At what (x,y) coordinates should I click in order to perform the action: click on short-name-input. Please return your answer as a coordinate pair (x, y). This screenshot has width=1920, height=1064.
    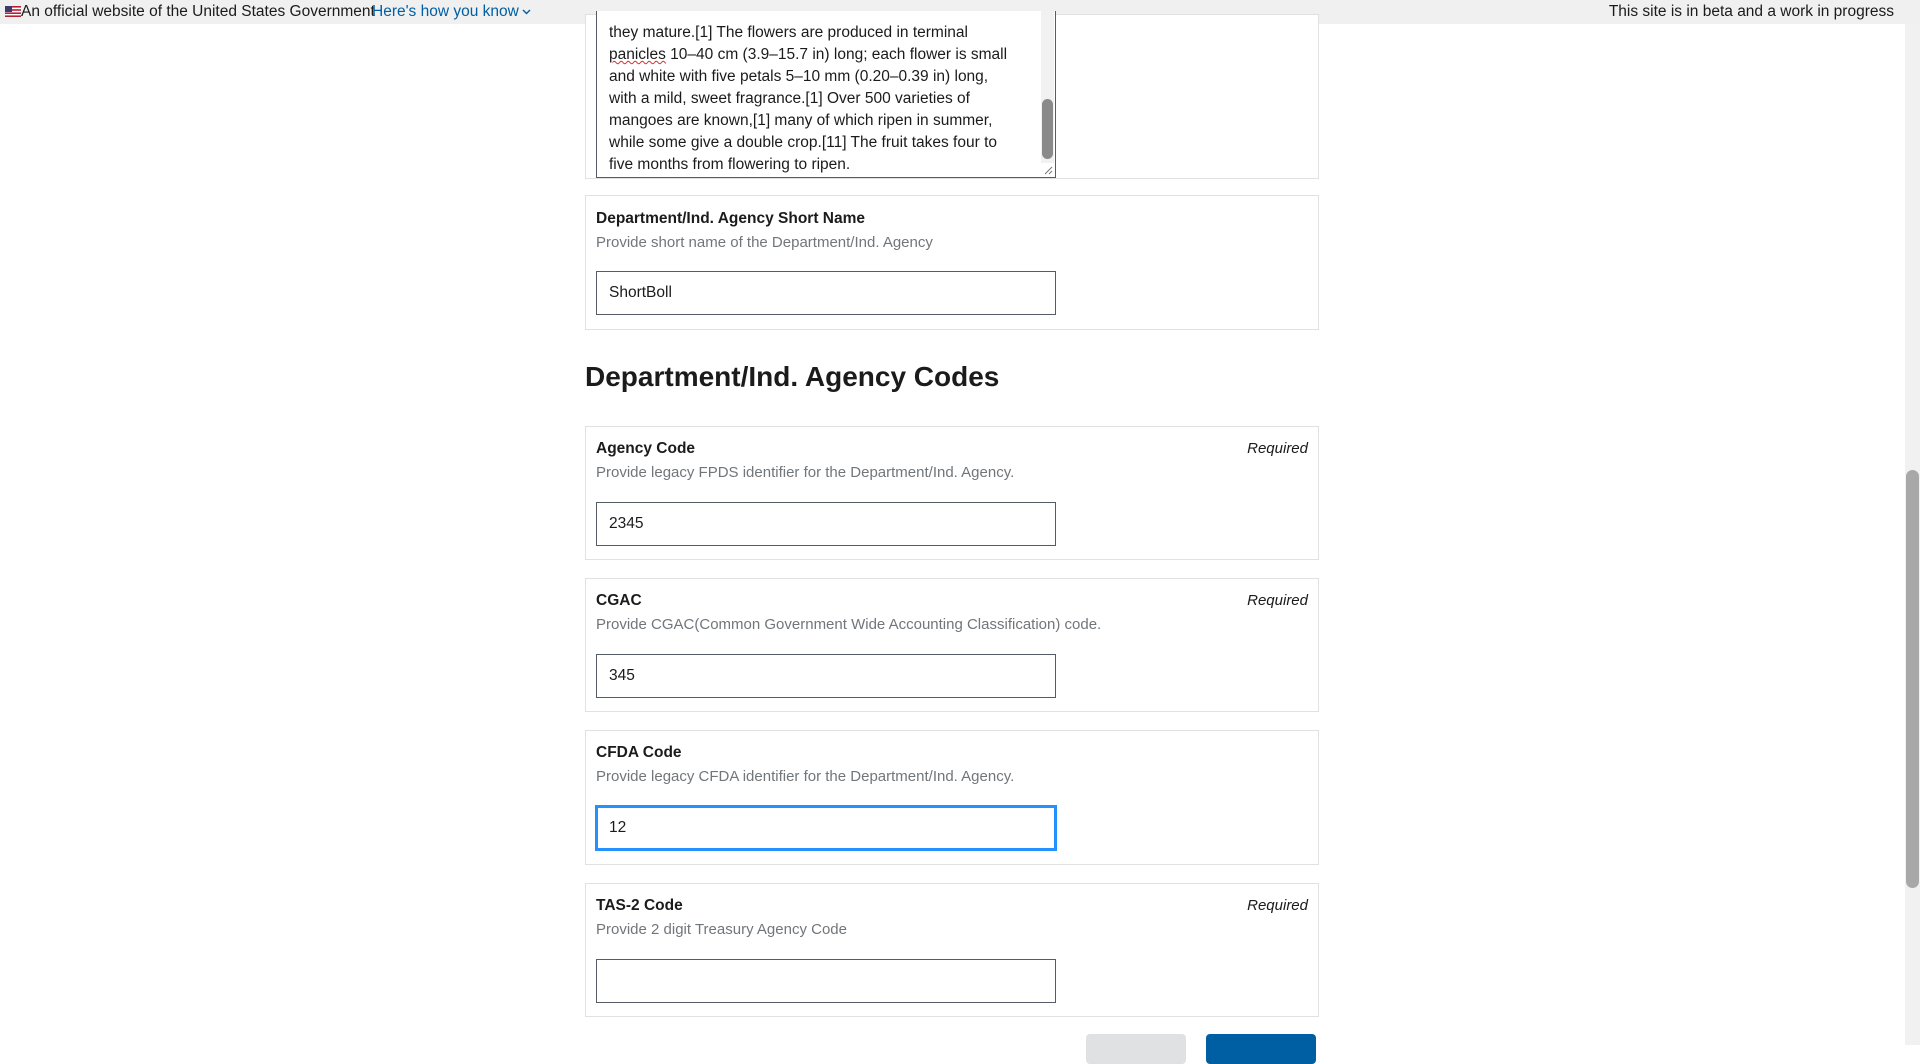
    Looking at the image, I should click on (826, 293).